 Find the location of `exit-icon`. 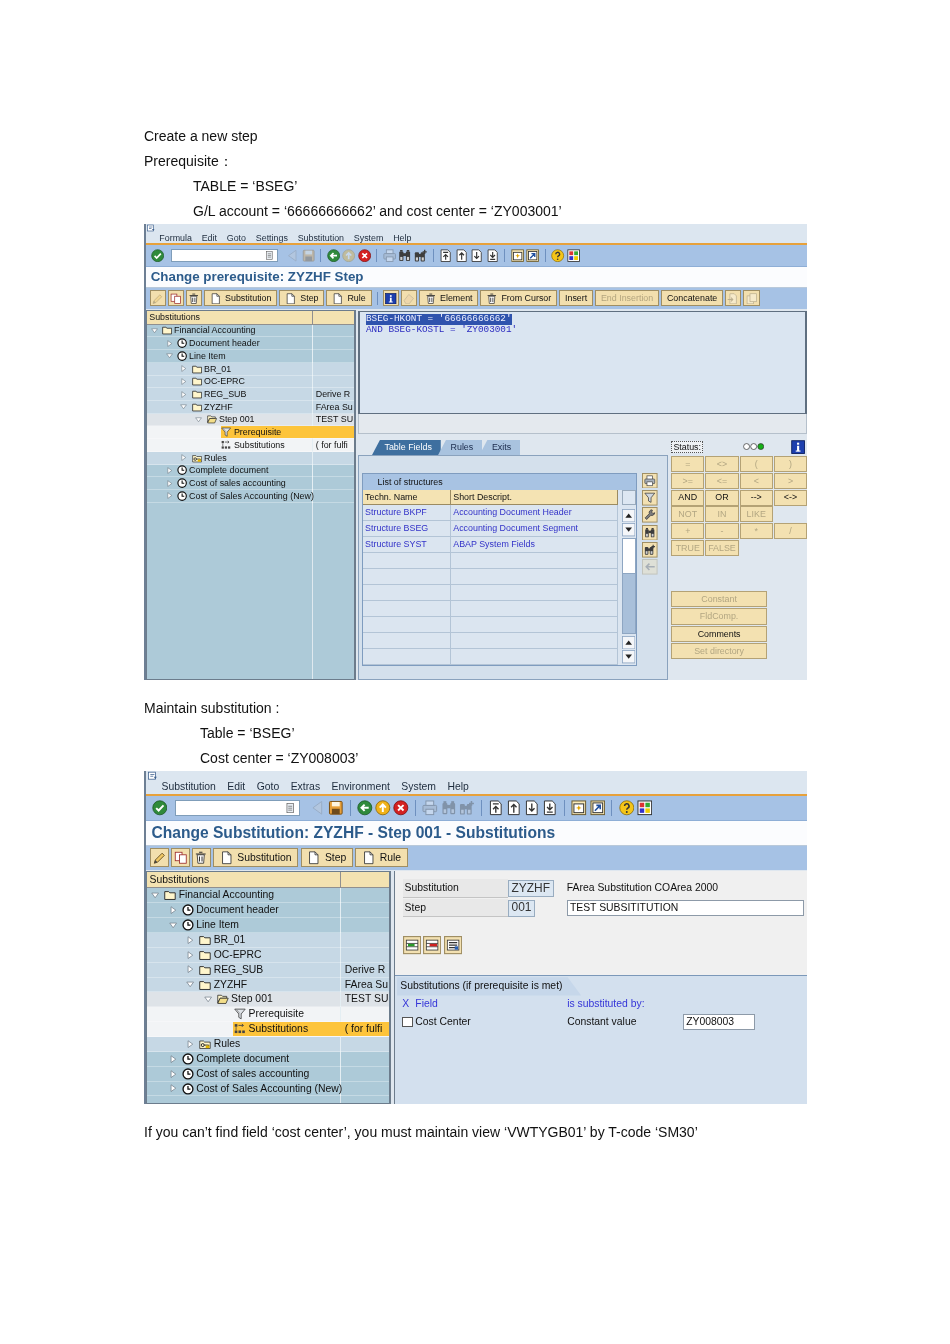

exit-icon is located at coordinates (383, 808).